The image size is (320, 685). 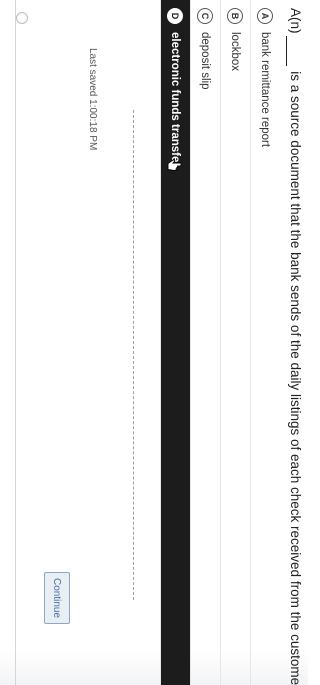 What do you see at coordinates (235, 51) in the screenshot?
I see `option-b-label: lockbox` at bounding box center [235, 51].